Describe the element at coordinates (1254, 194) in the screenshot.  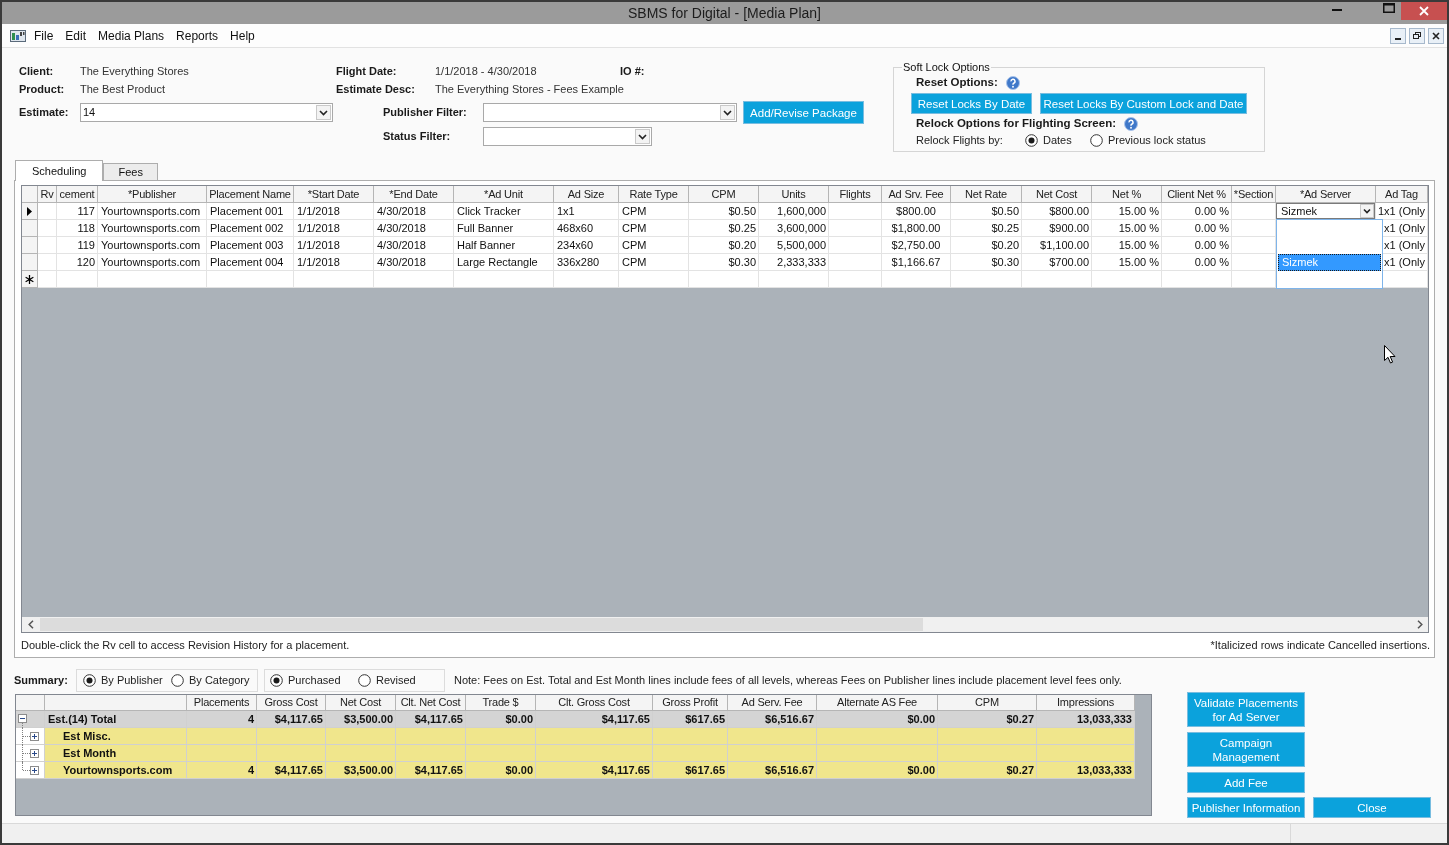
I see `column-header: *Section` at that location.